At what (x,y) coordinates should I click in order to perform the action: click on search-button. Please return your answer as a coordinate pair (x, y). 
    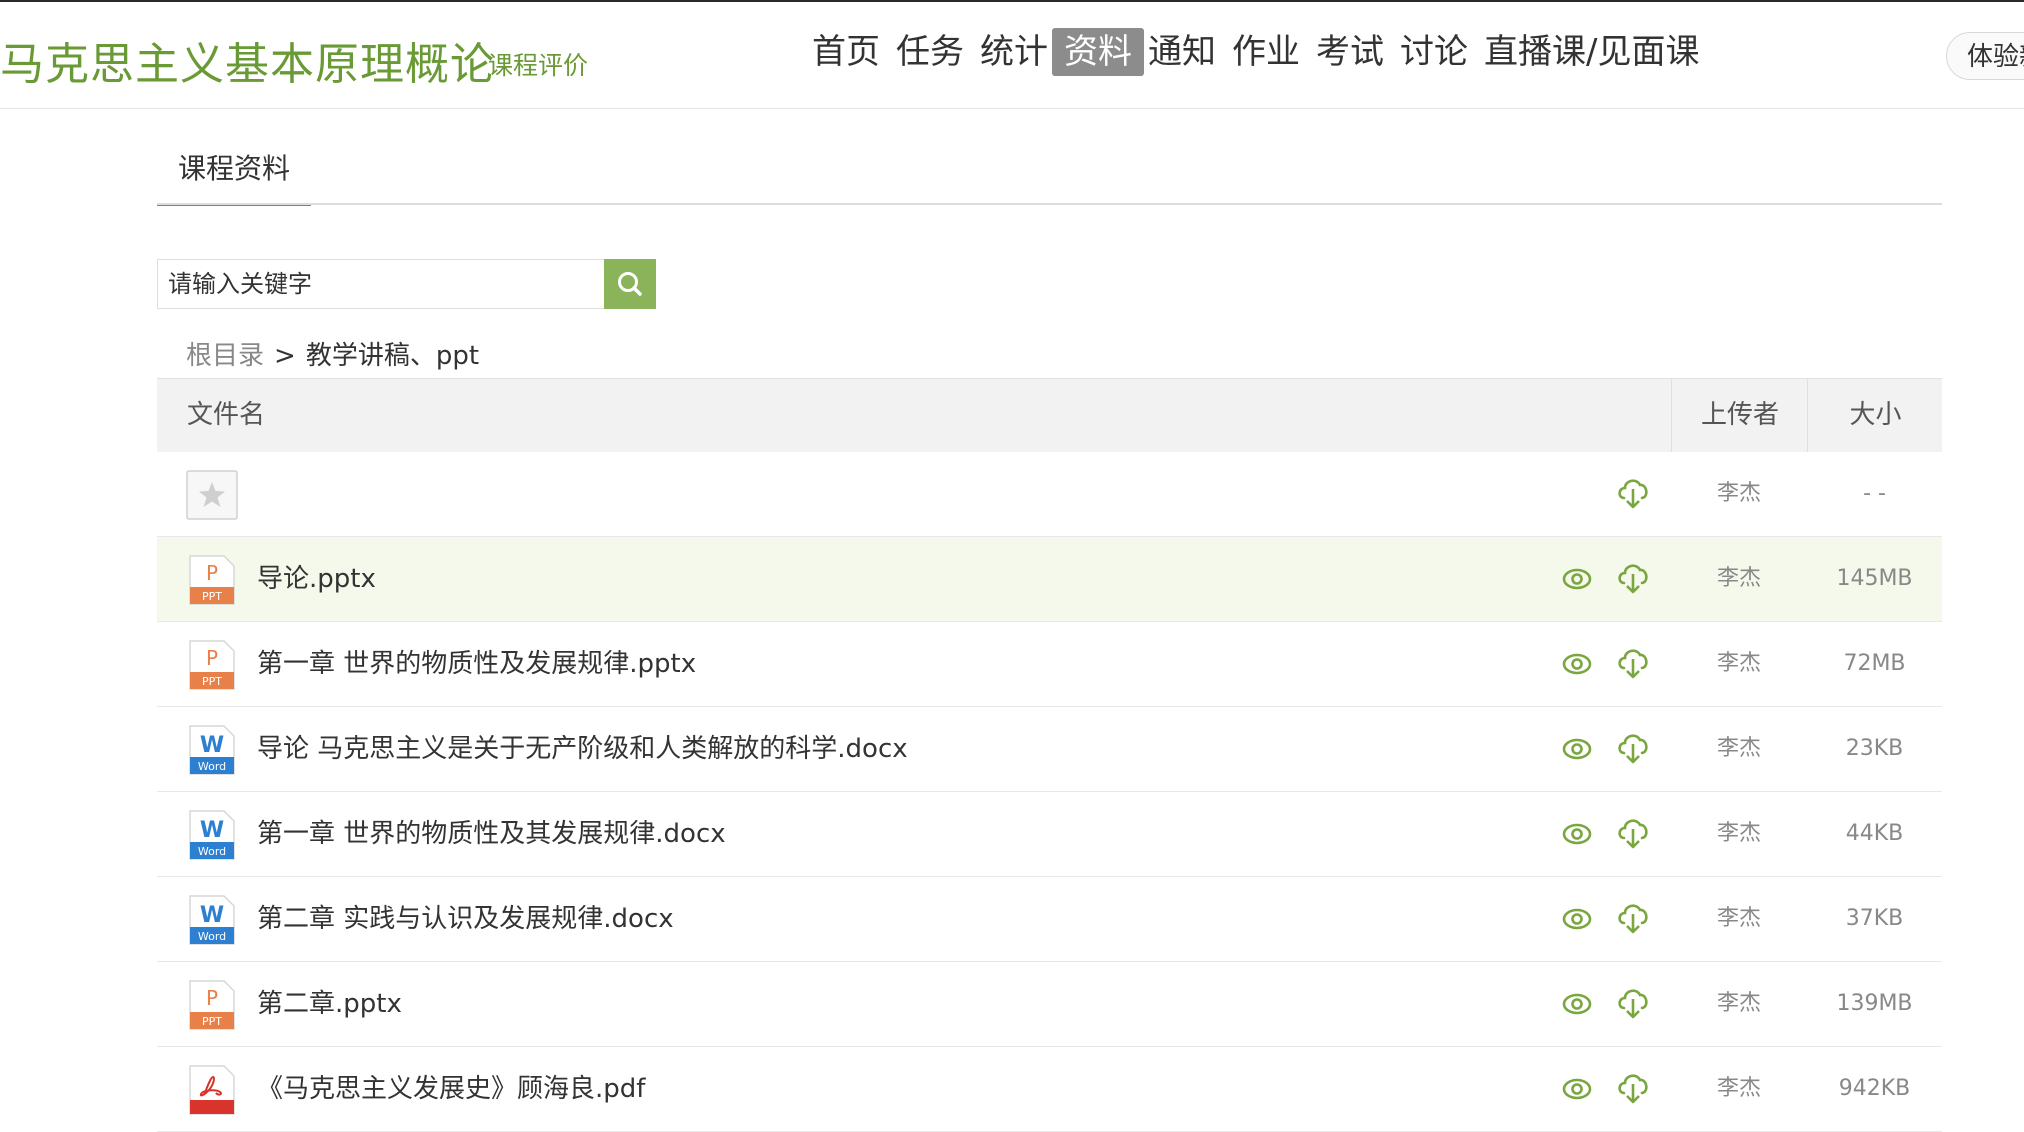
    Looking at the image, I should click on (630, 284).